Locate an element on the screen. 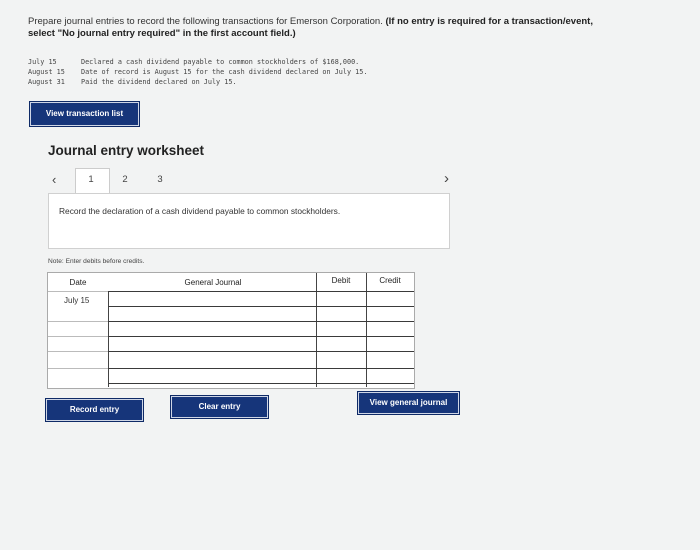  view-transaction-list-button: View transaction list is located at coordinates (84, 114).